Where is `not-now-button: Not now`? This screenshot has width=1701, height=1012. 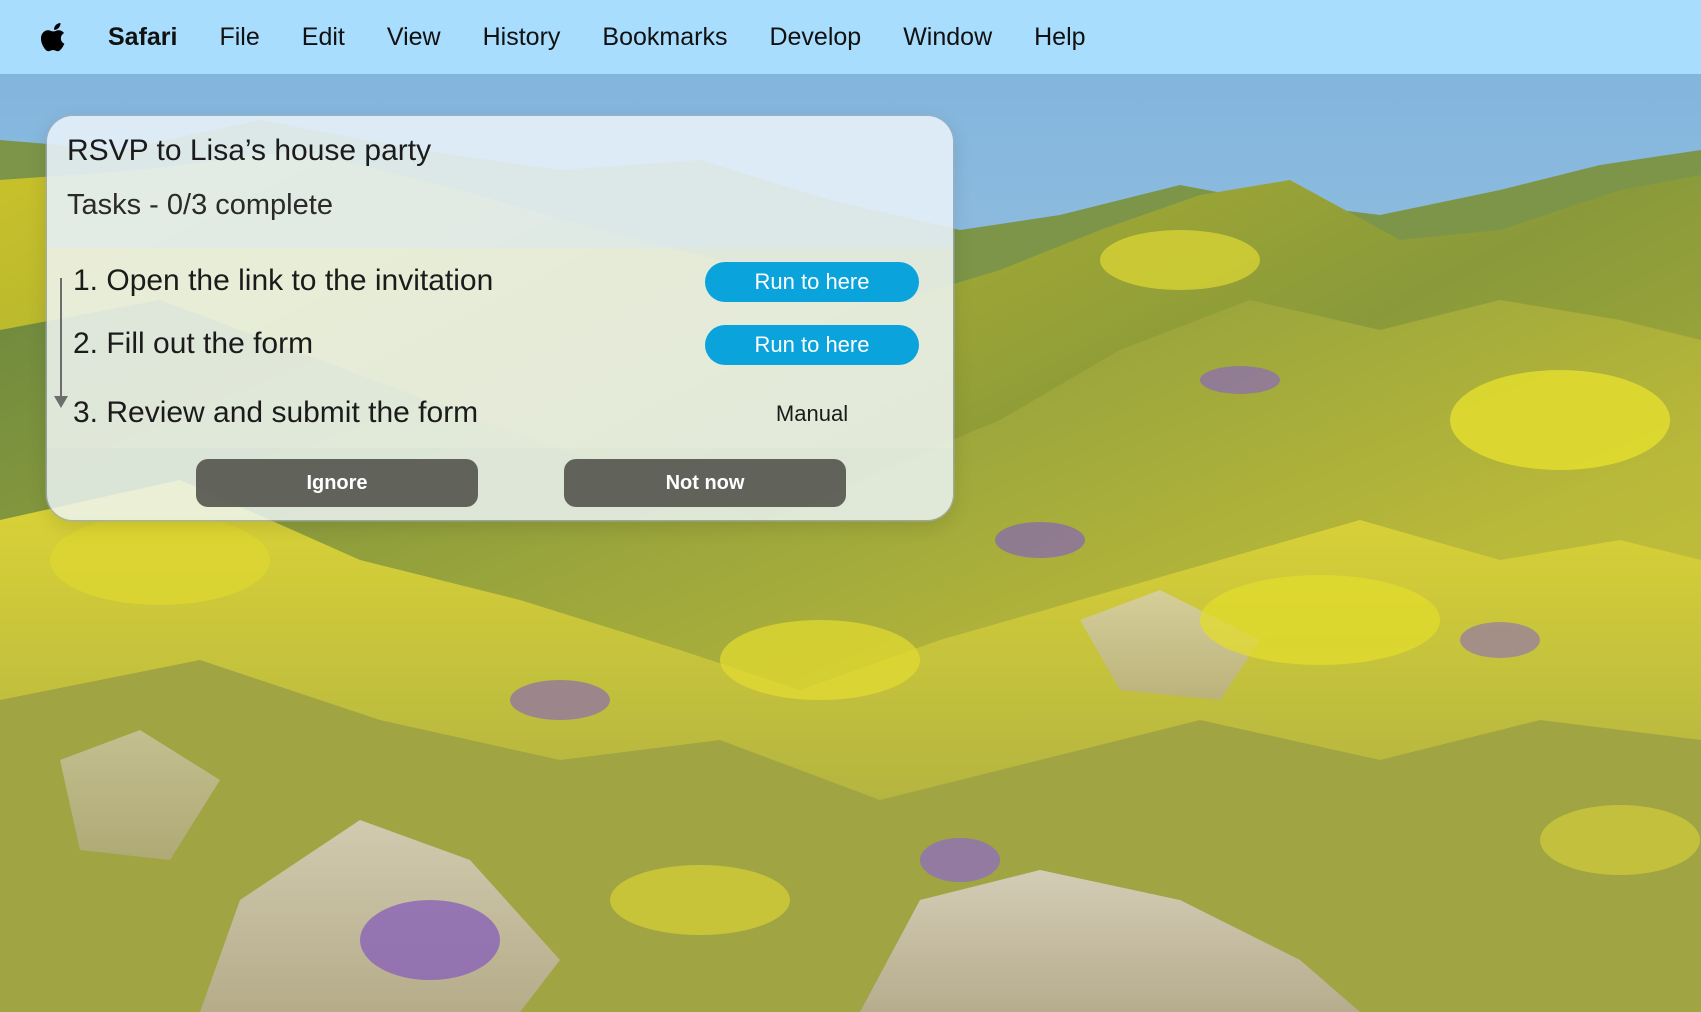 not-now-button: Not now is located at coordinates (705, 483).